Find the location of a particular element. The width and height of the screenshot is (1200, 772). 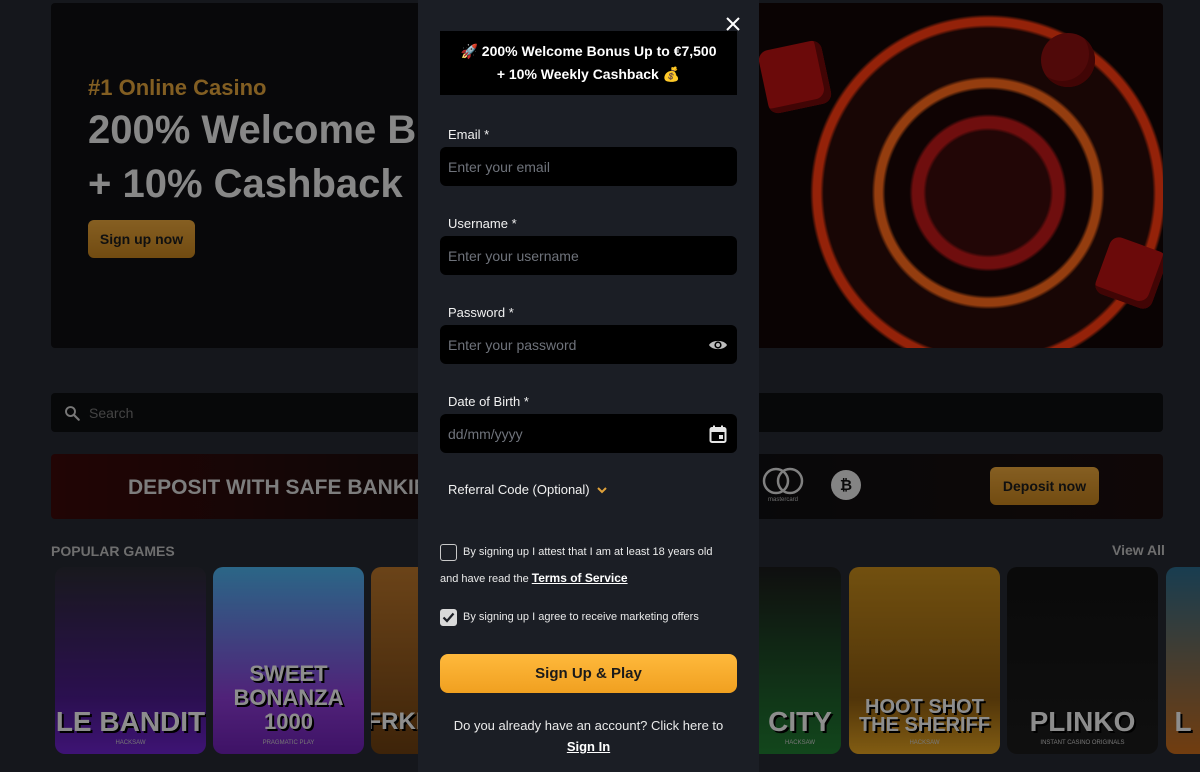

dob-label: Date of Birth * is located at coordinates (488, 401).